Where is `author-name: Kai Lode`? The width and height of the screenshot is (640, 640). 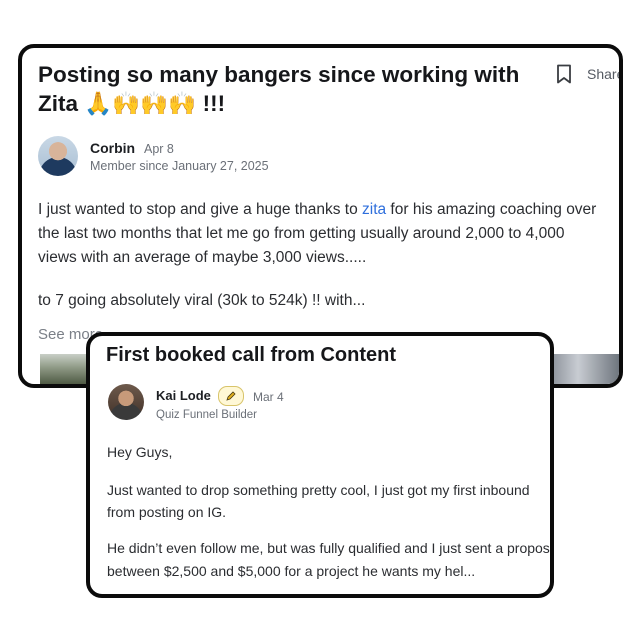 author-name: Kai Lode is located at coordinates (183, 395).